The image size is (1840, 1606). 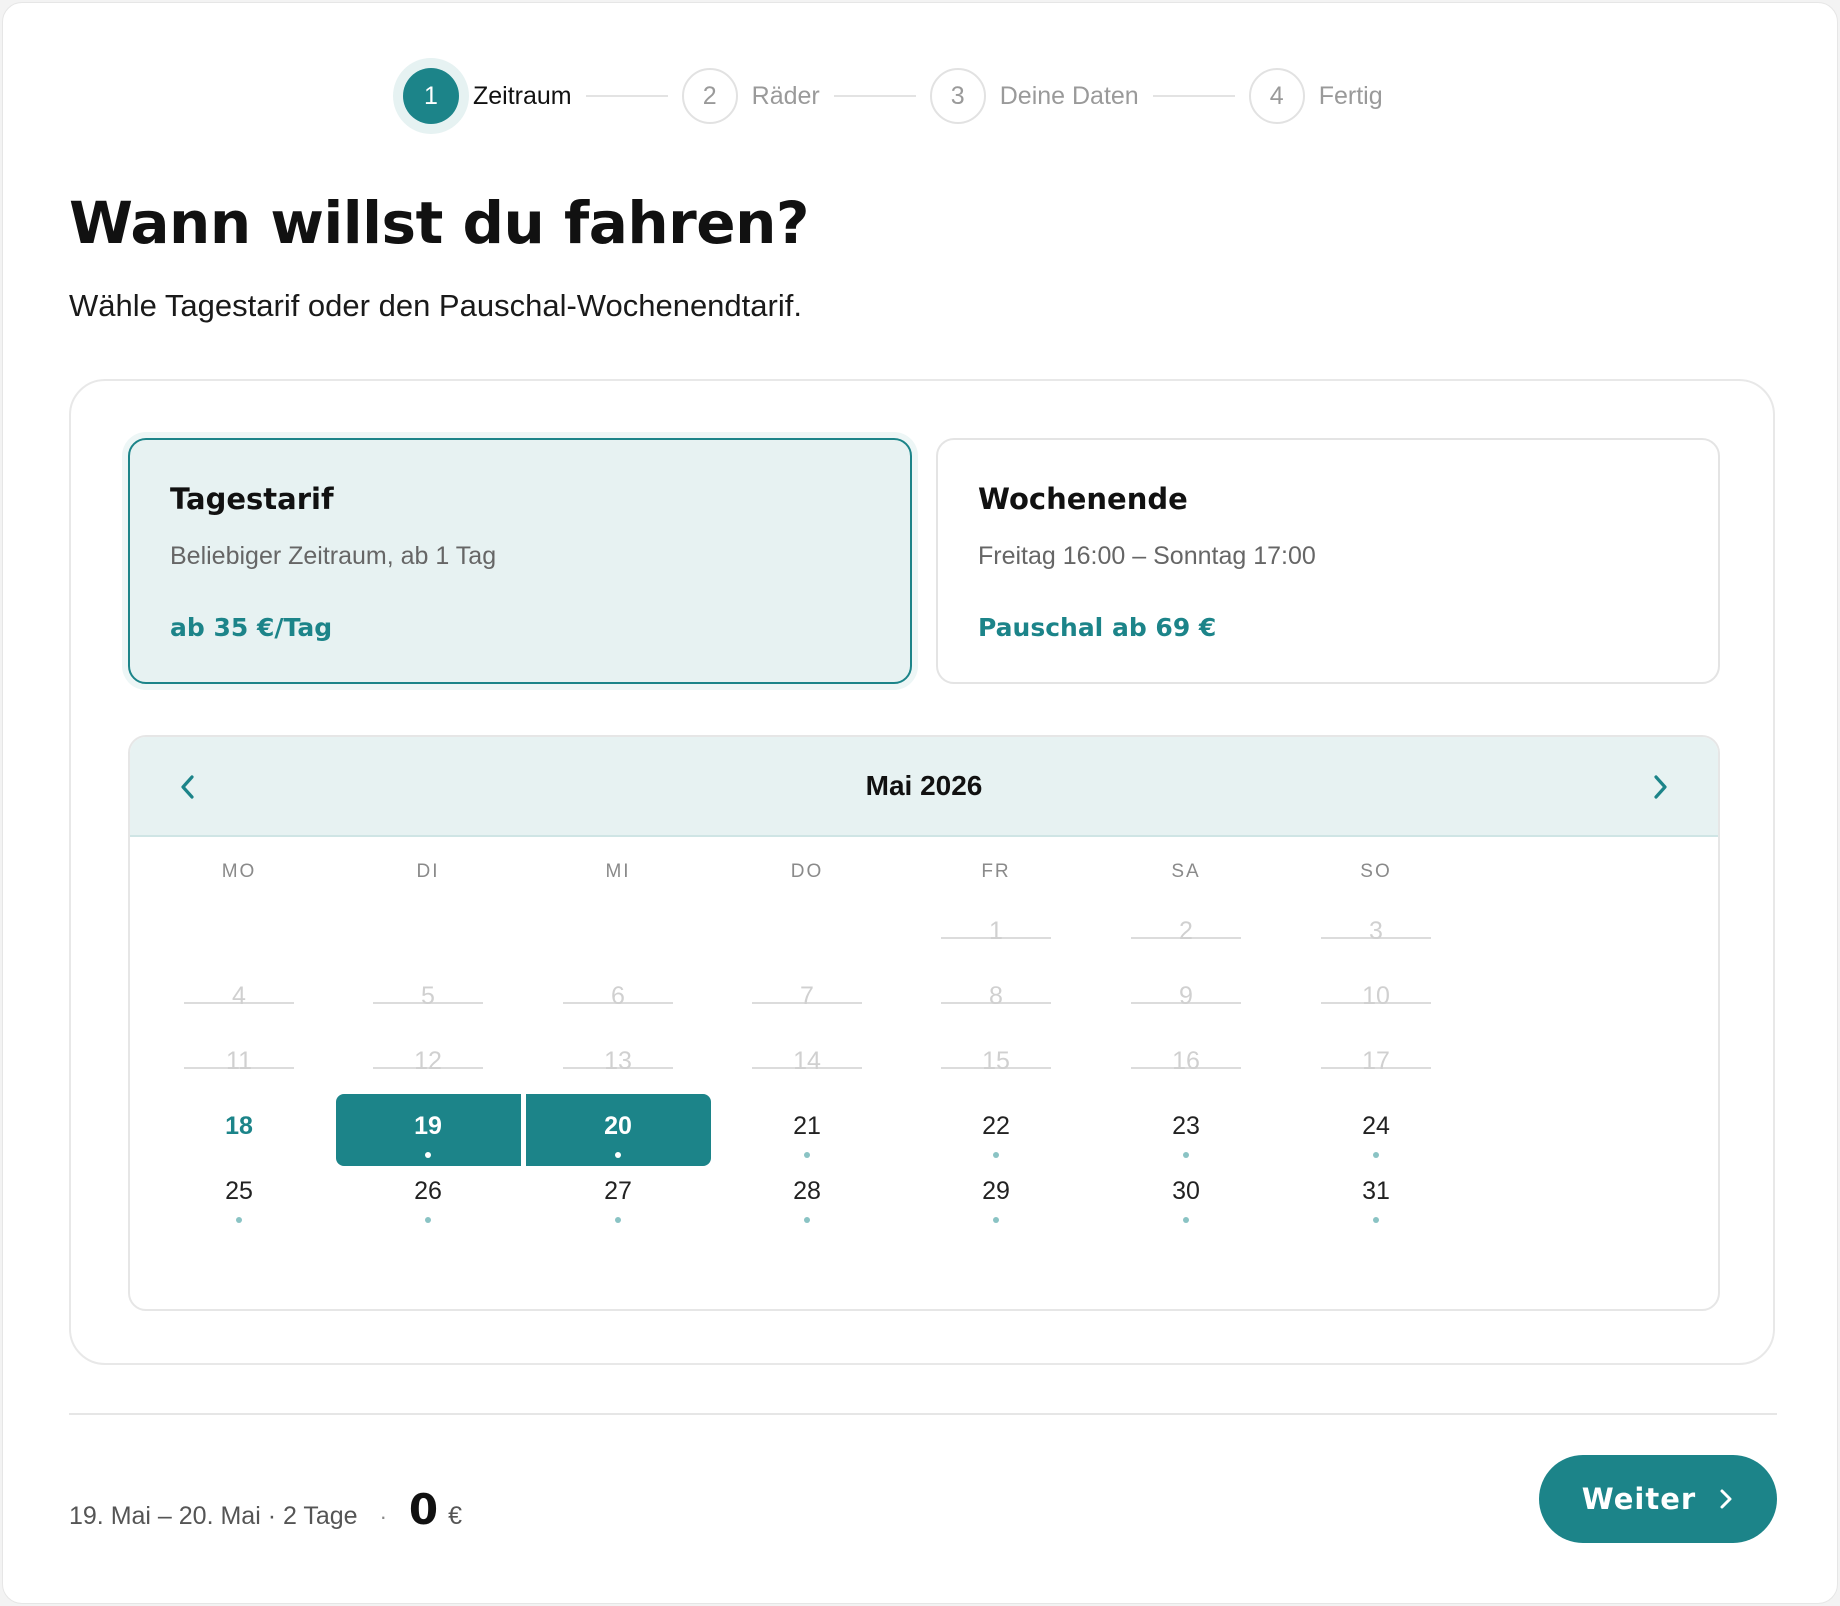 What do you see at coordinates (239, 1191) in the screenshot?
I see `day-number: 25` at bounding box center [239, 1191].